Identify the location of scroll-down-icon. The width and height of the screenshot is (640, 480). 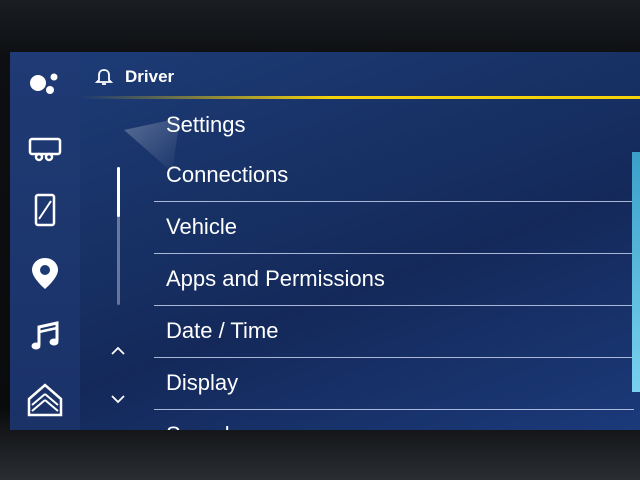
(118, 399).